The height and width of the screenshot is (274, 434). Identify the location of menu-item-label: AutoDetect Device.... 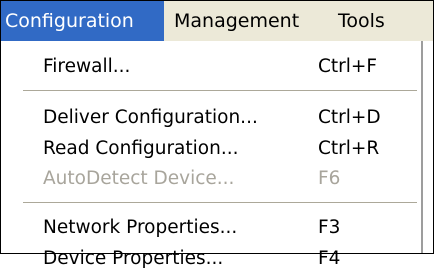
(139, 178).